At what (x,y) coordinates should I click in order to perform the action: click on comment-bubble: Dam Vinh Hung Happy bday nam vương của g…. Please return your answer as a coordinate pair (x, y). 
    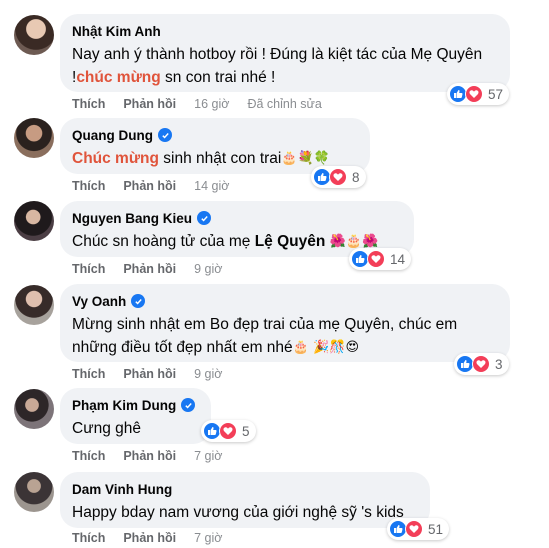
    Looking at the image, I should click on (245, 500).